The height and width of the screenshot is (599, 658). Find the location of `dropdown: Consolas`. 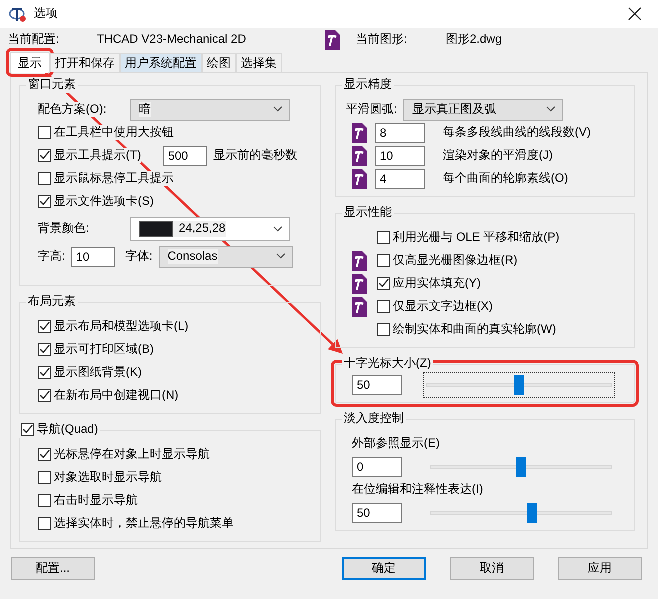

dropdown: Consolas is located at coordinates (225, 257).